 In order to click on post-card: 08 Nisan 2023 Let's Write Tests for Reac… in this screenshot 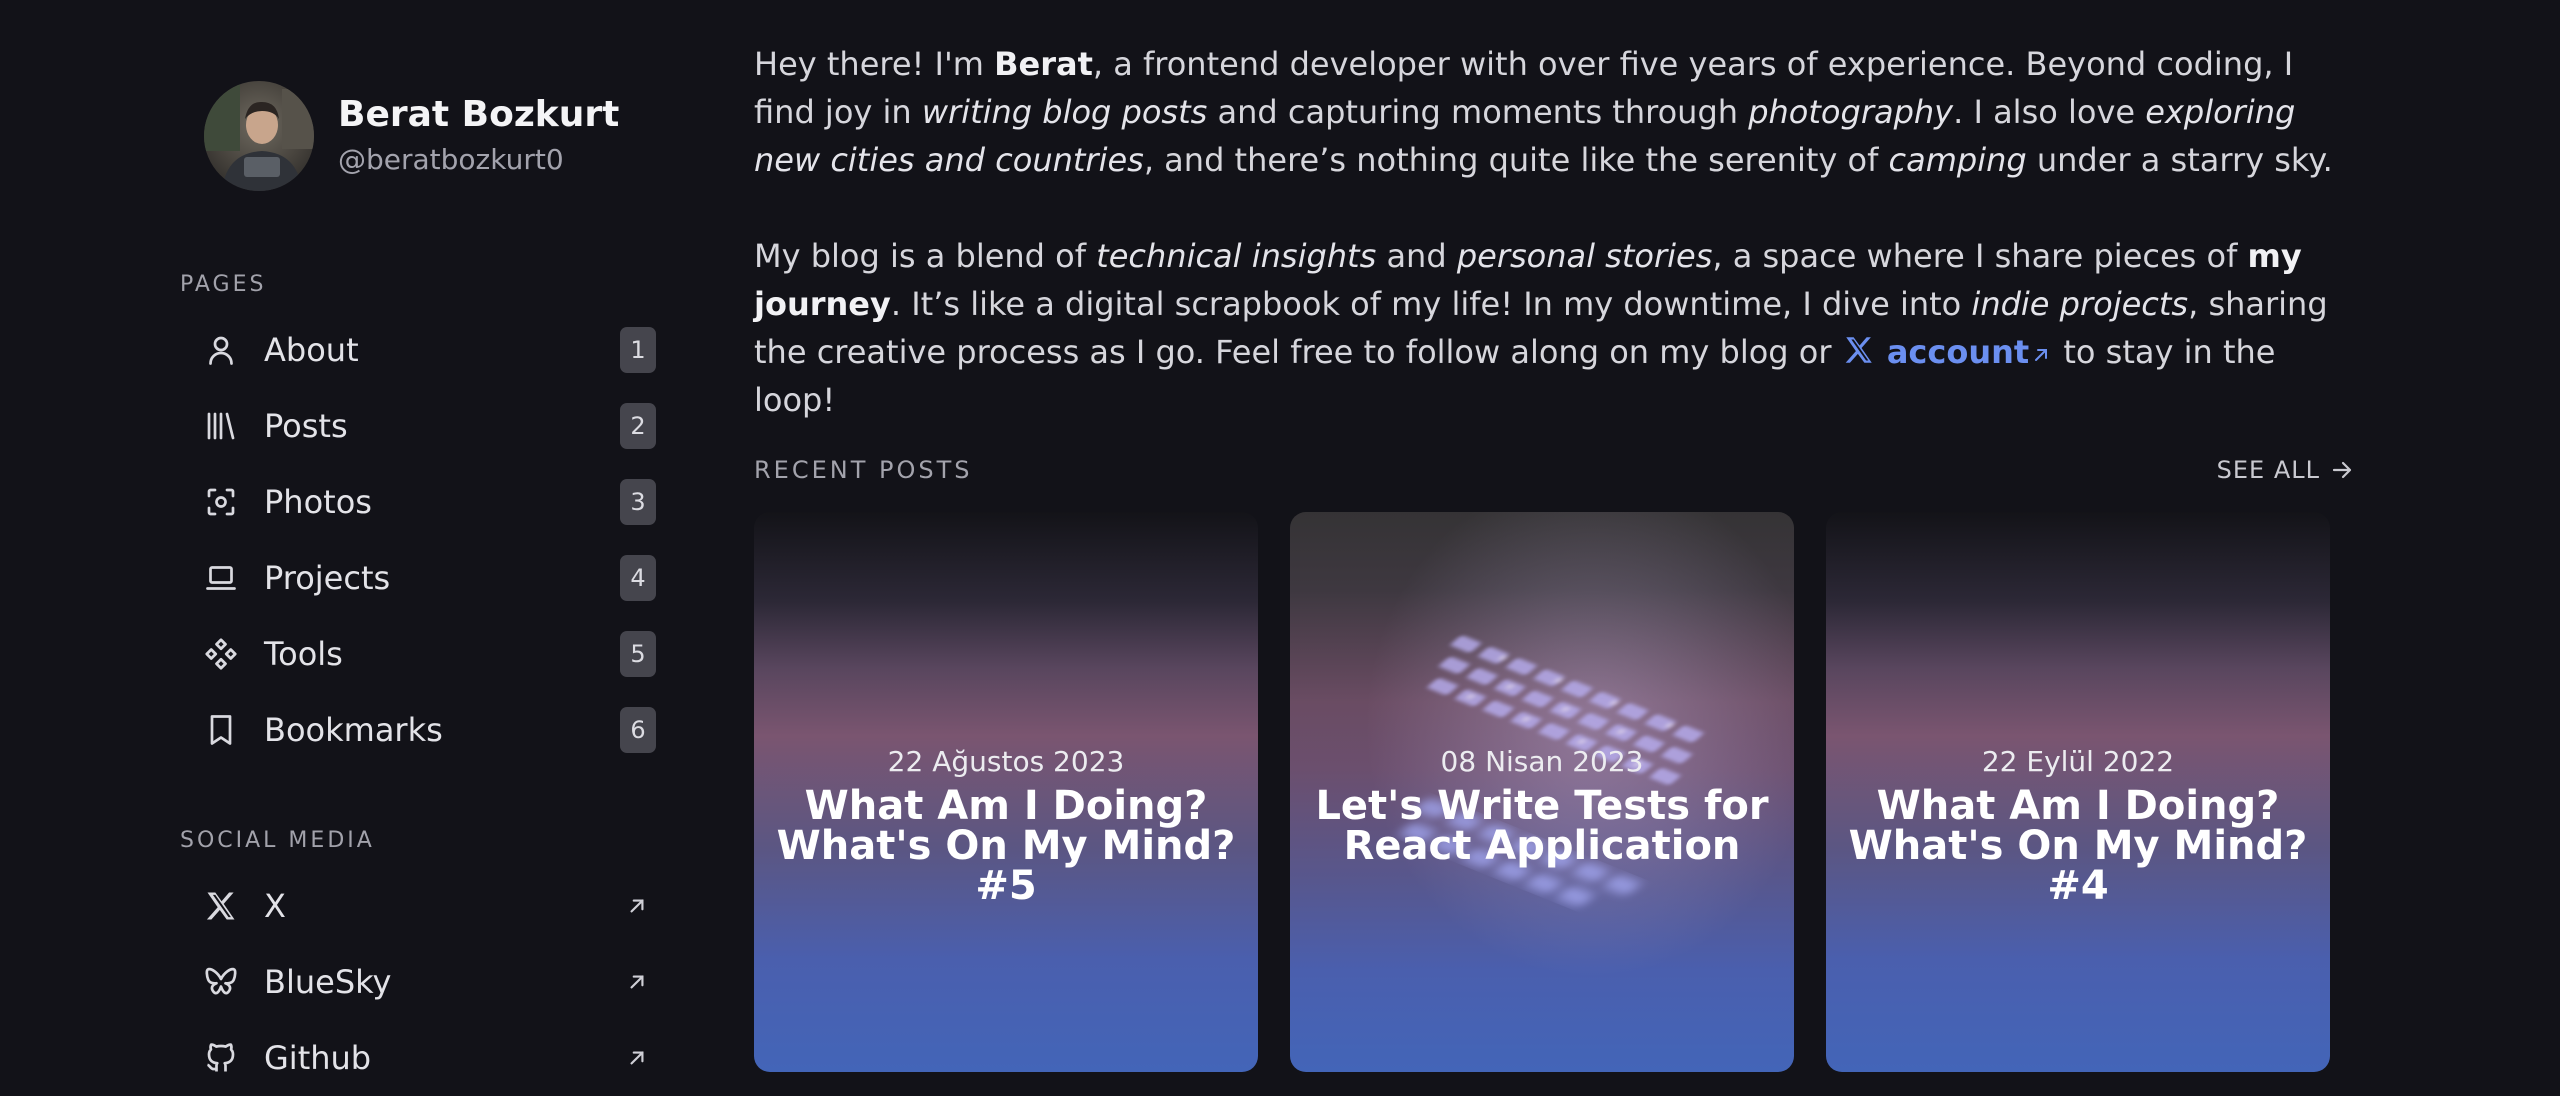, I will do `click(1542, 792)`.